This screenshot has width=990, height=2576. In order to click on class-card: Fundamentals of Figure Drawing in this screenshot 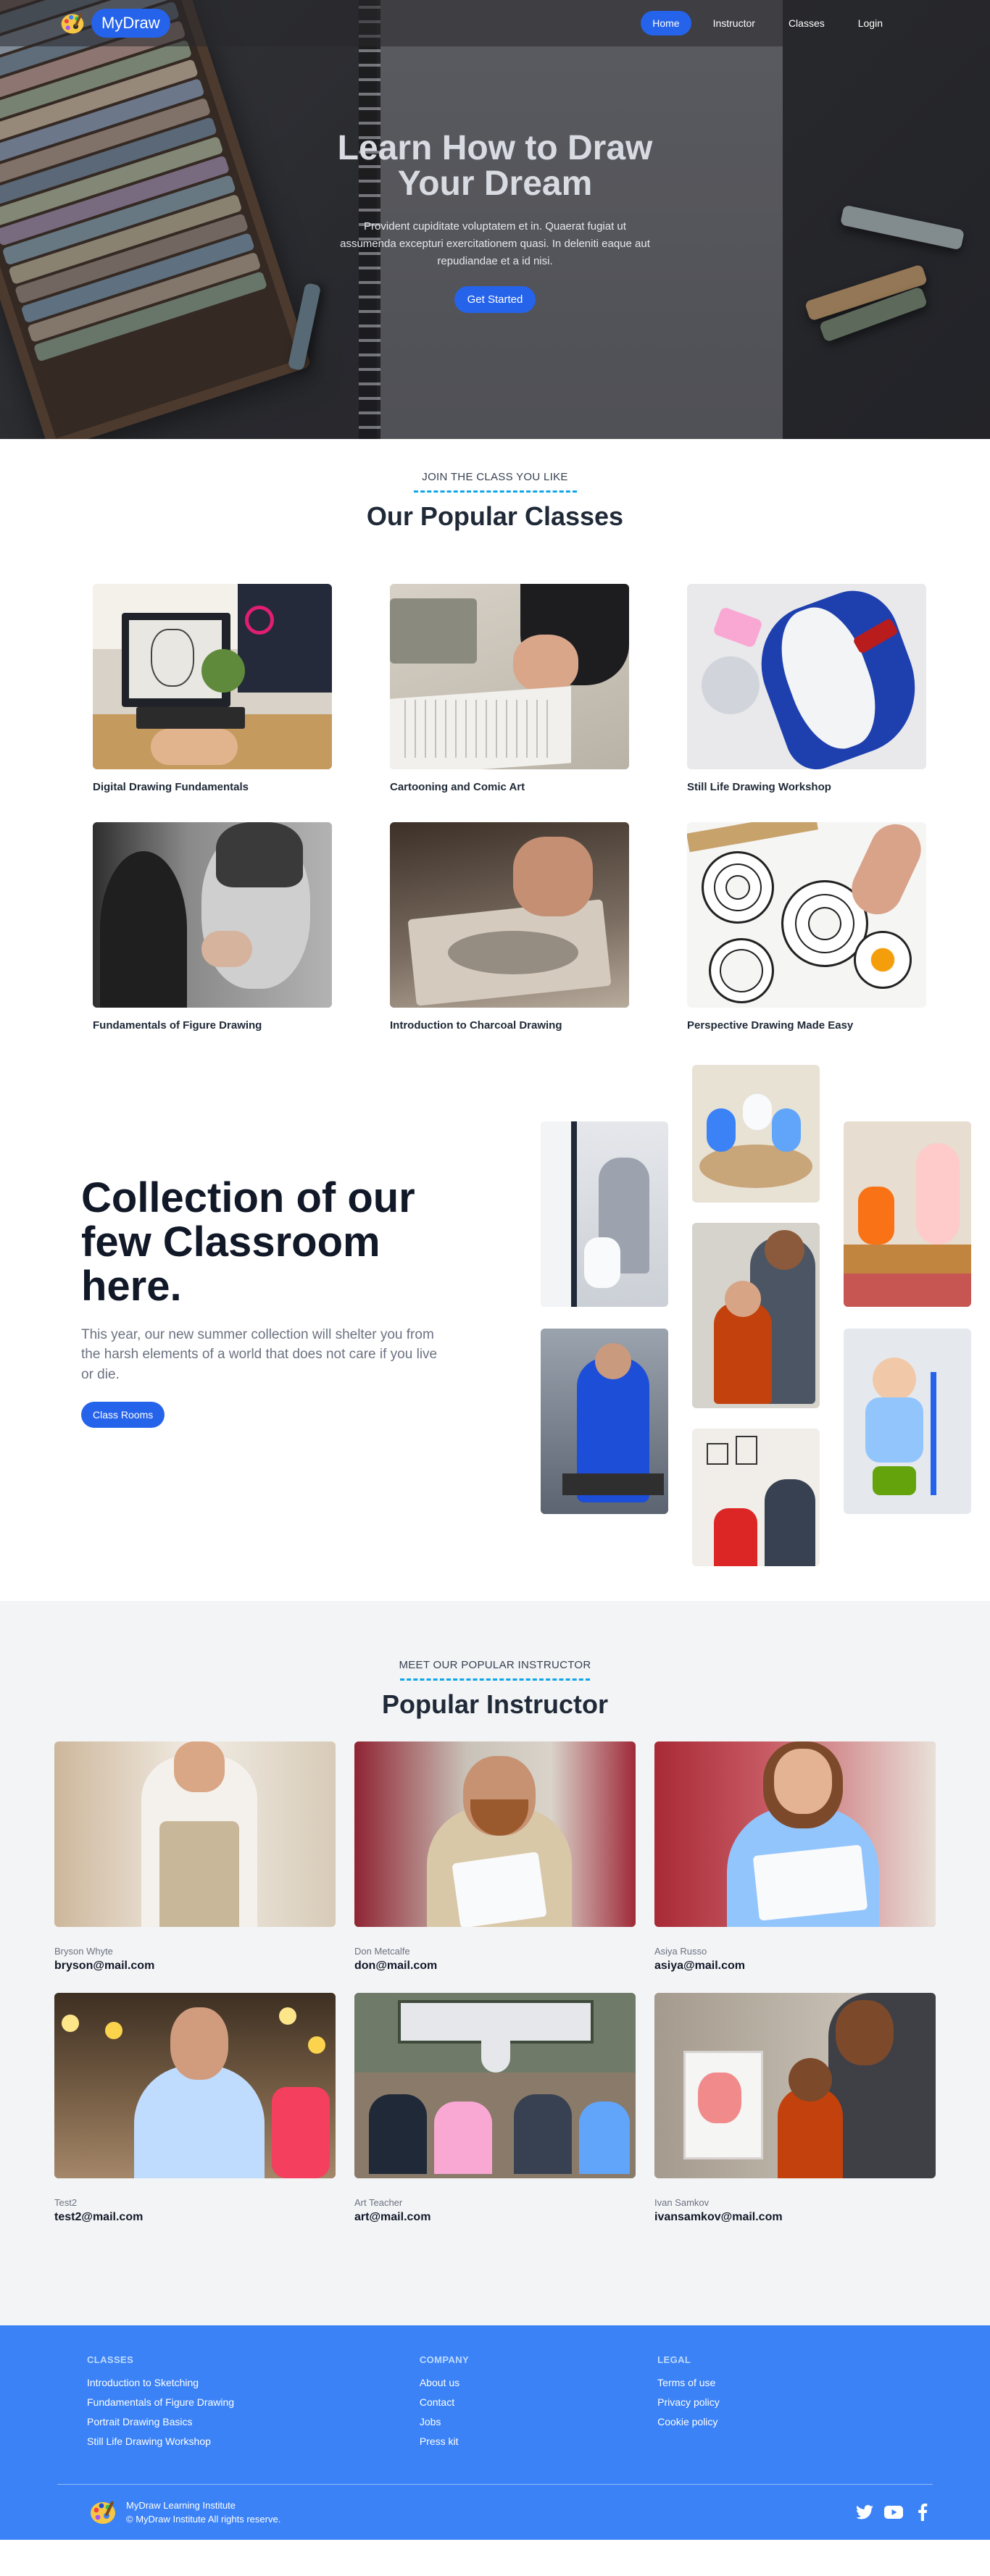, I will do `click(212, 927)`.